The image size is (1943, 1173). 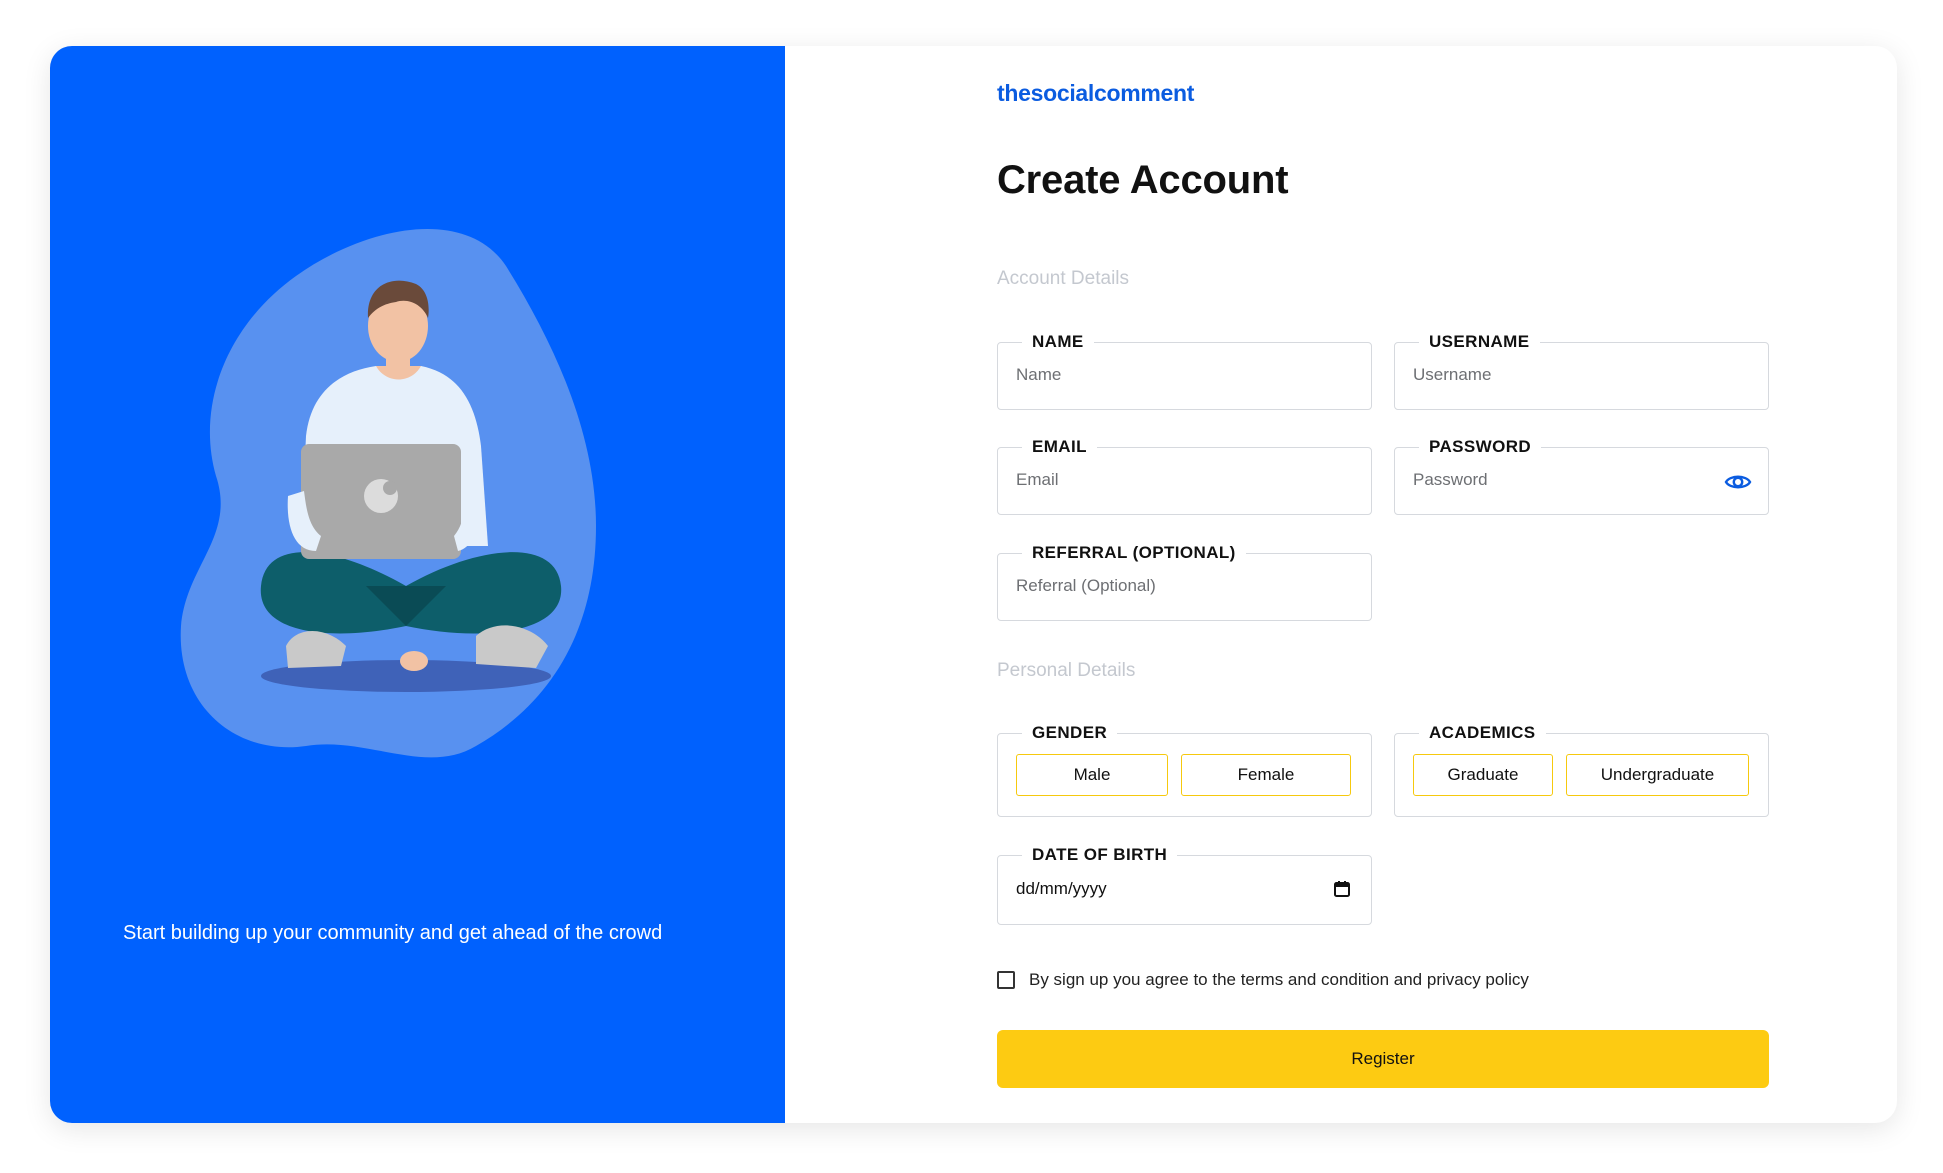 What do you see at coordinates (1480, 447) in the screenshot?
I see `password-label: PASSWORD` at bounding box center [1480, 447].